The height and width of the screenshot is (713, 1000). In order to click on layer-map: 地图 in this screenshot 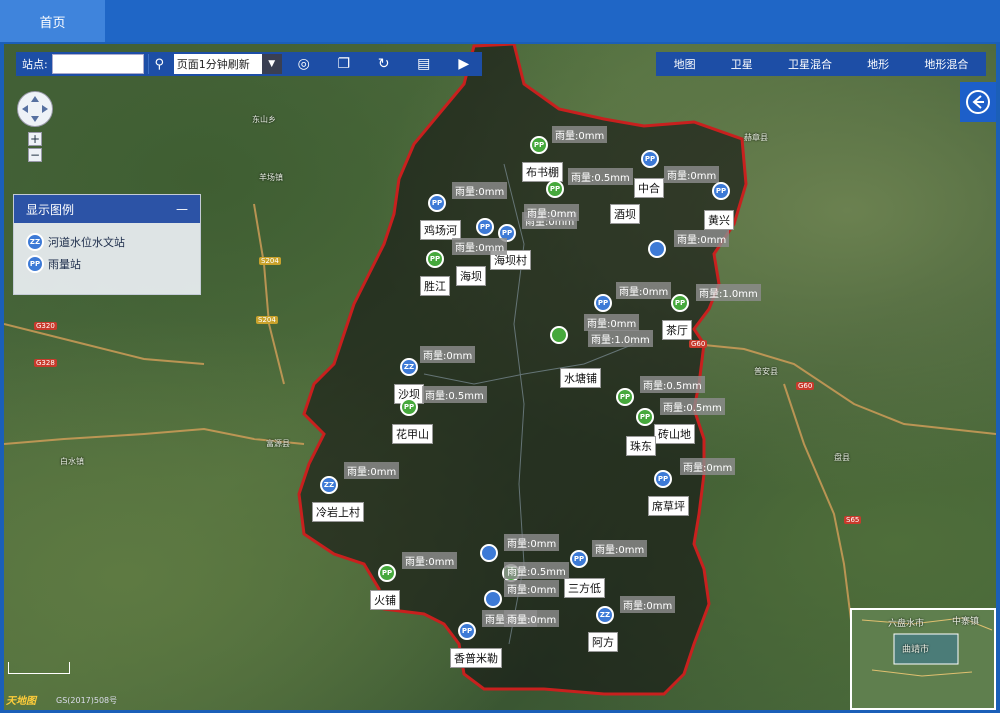, I will do `click(685, 64)`.